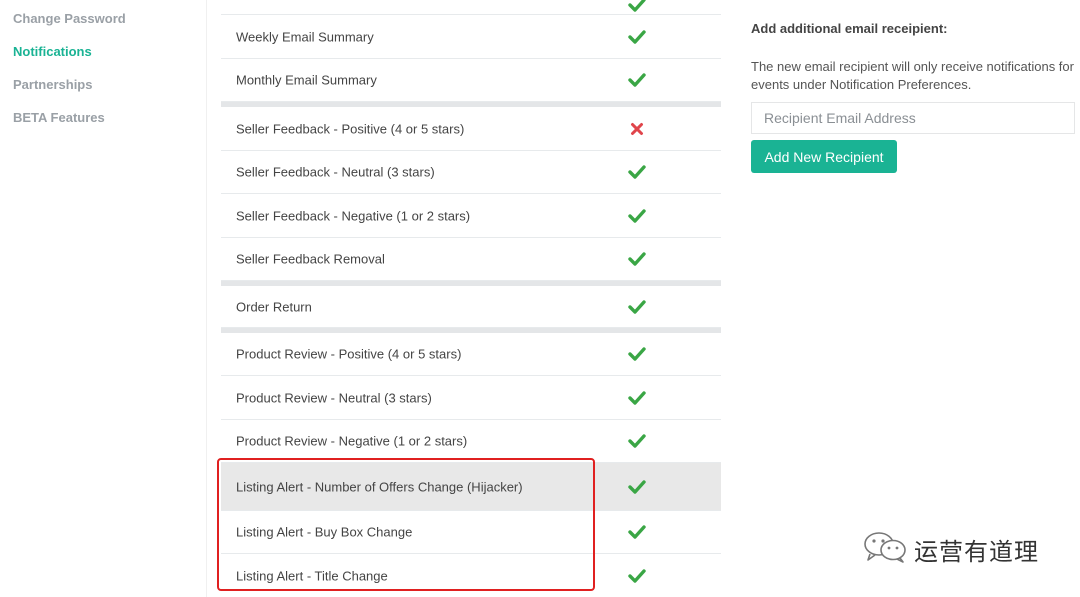 The width and height of the screenshot is (1080, 597). I want to click on table-row: Seller Feedback - Neutral (3 stars), so click(471, 172).